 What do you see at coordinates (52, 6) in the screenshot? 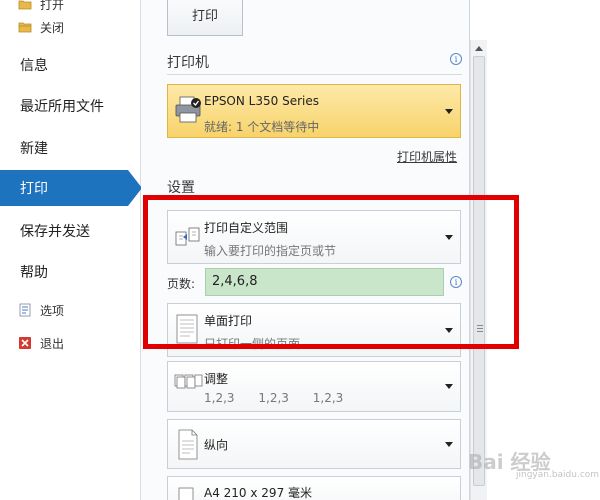
I see `nav-item-open-label: 打开` at bounding box center [52, 6].